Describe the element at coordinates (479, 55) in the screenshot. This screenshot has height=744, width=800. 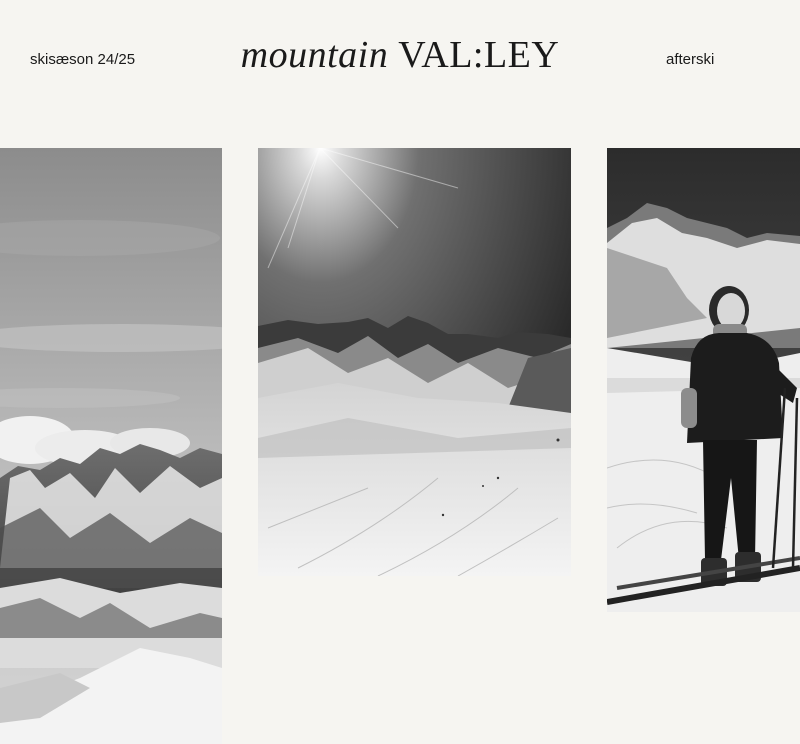
I see `logo-word-valley: VAL:LEY` at that location.